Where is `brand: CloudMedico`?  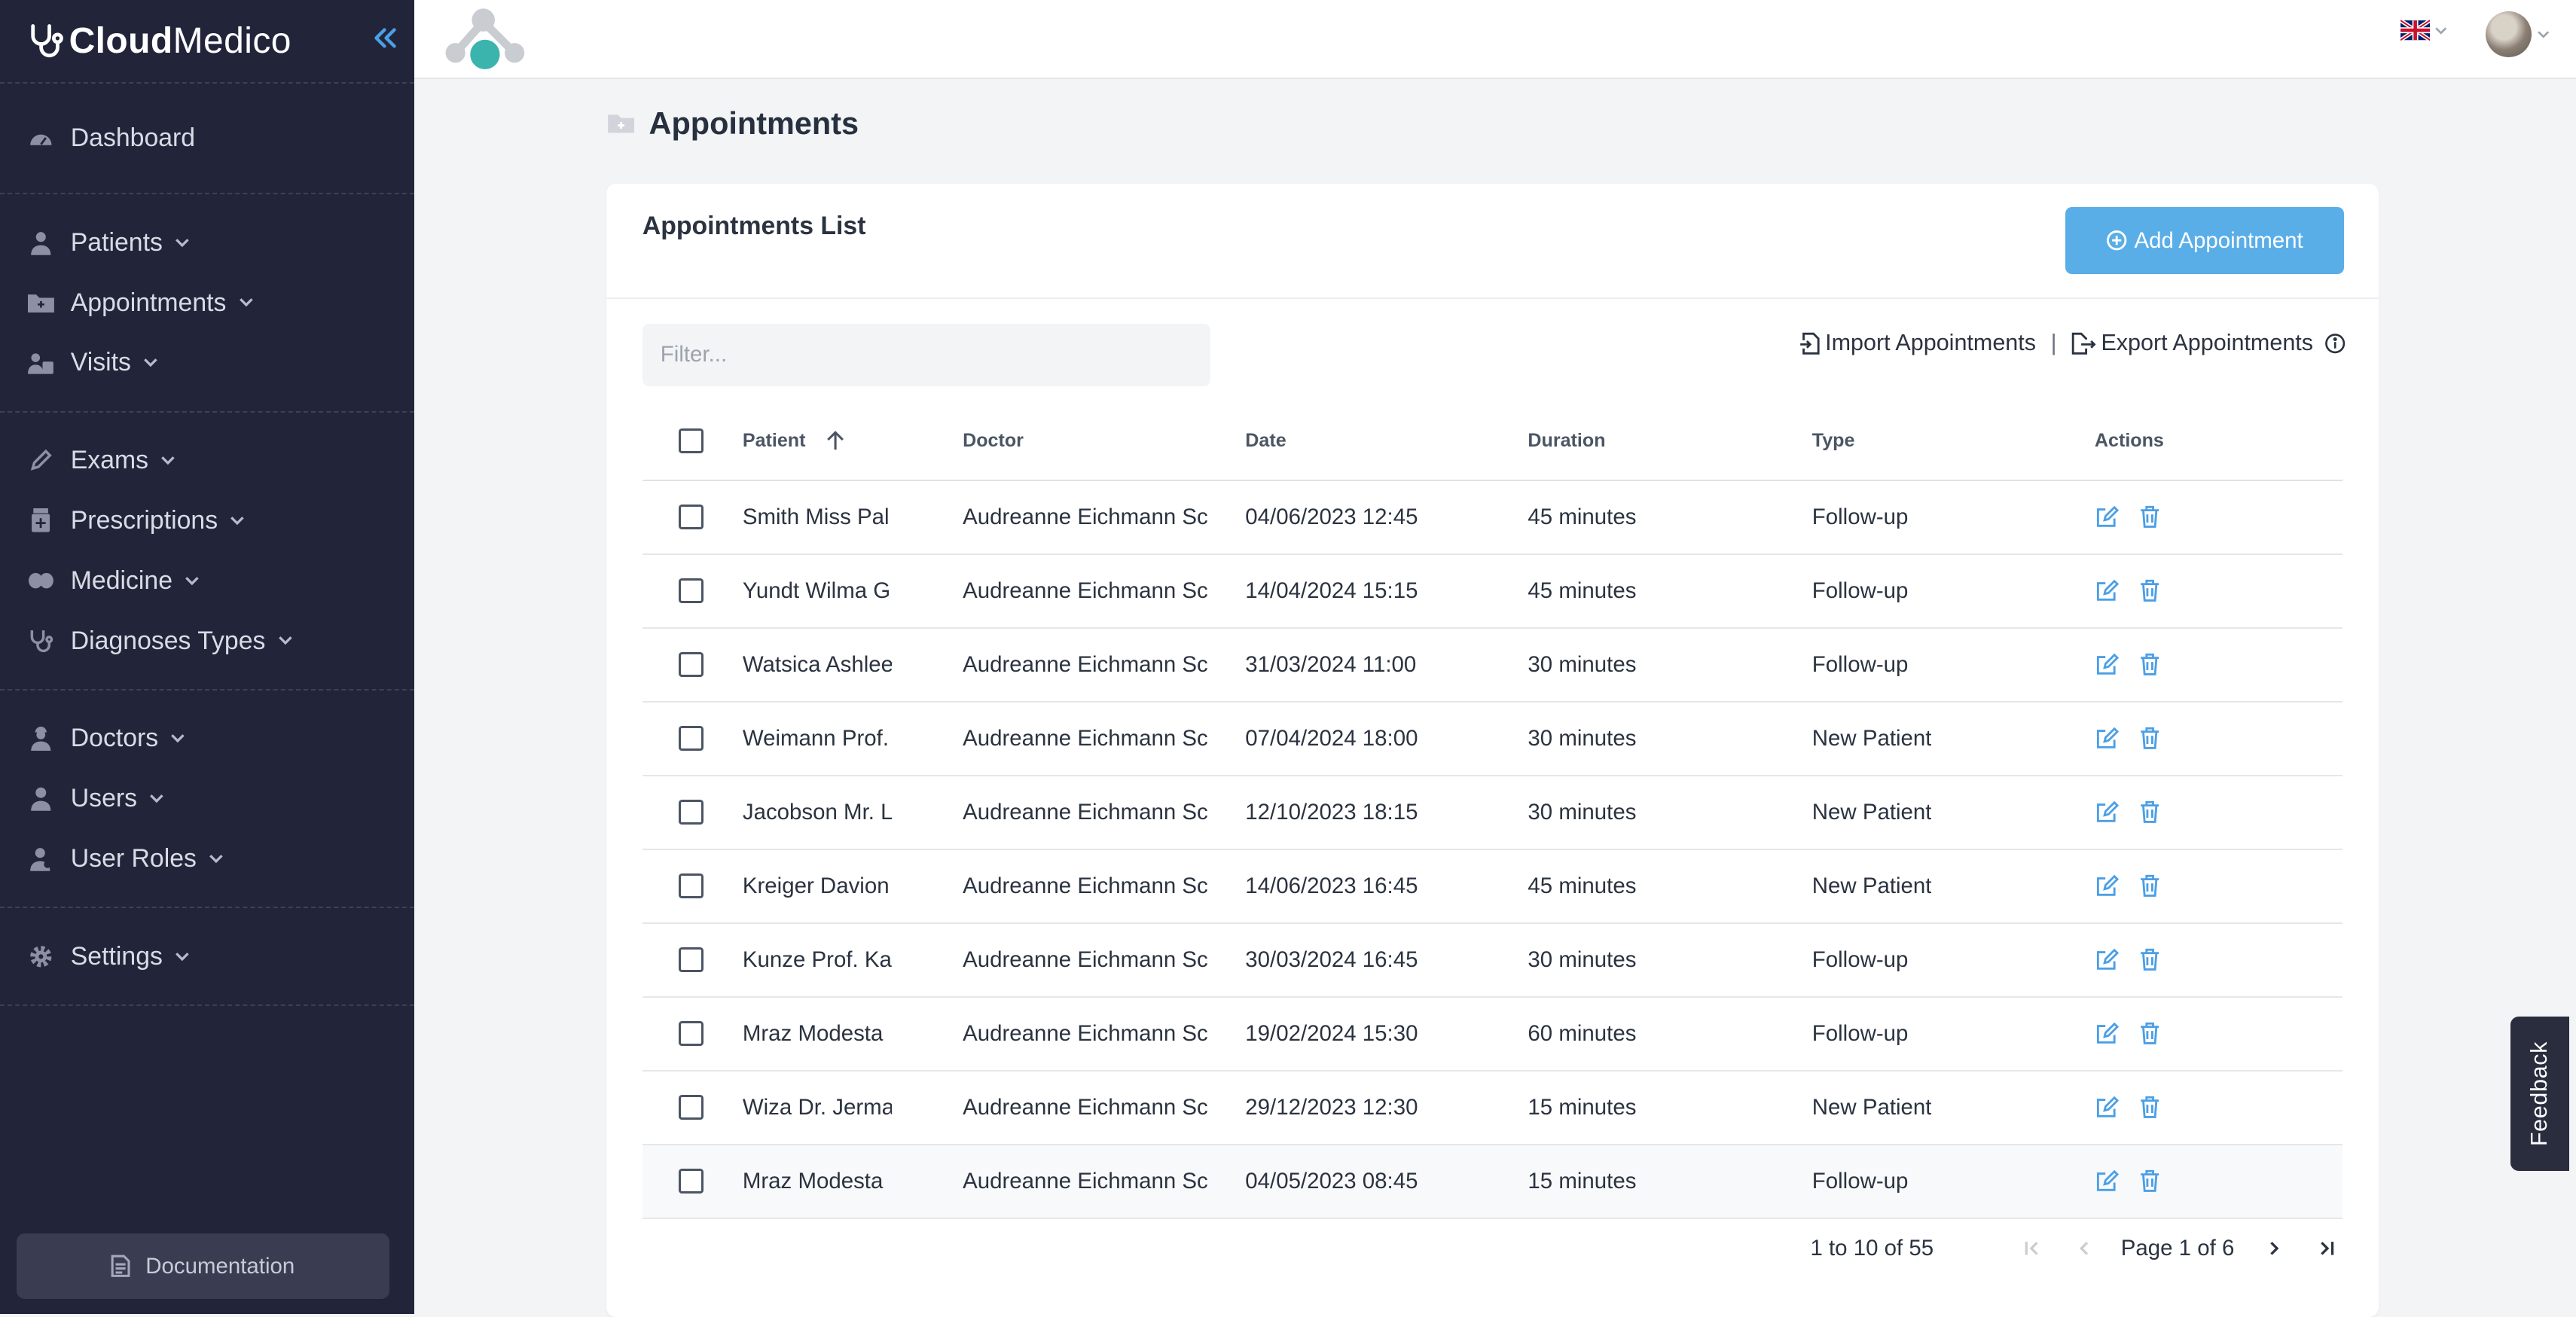 brand: CloudMedico is located at coordinates (207, 42).